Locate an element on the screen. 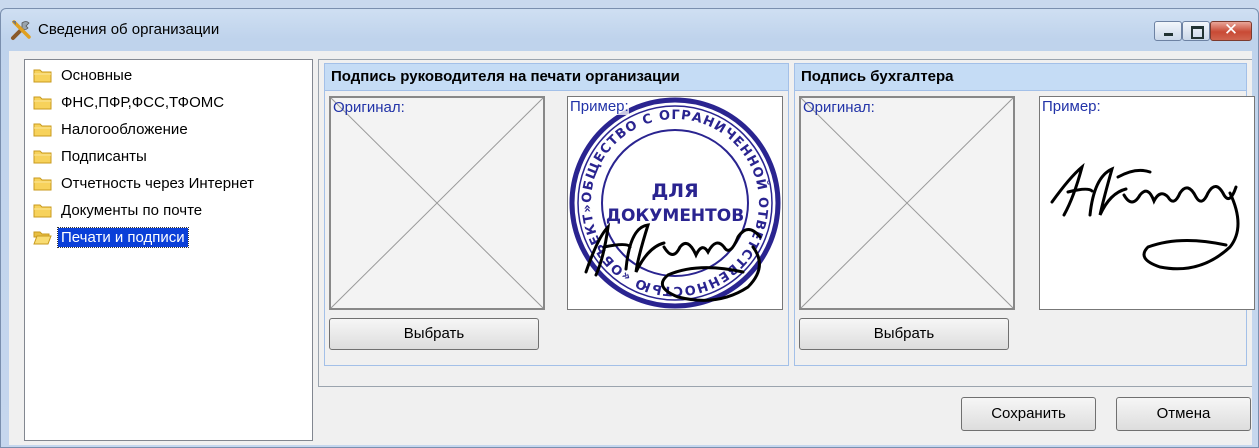 Image resolution: width=1259 pixels, height=448 pixels. maximize-icon is located at coordinates (1197, 32).